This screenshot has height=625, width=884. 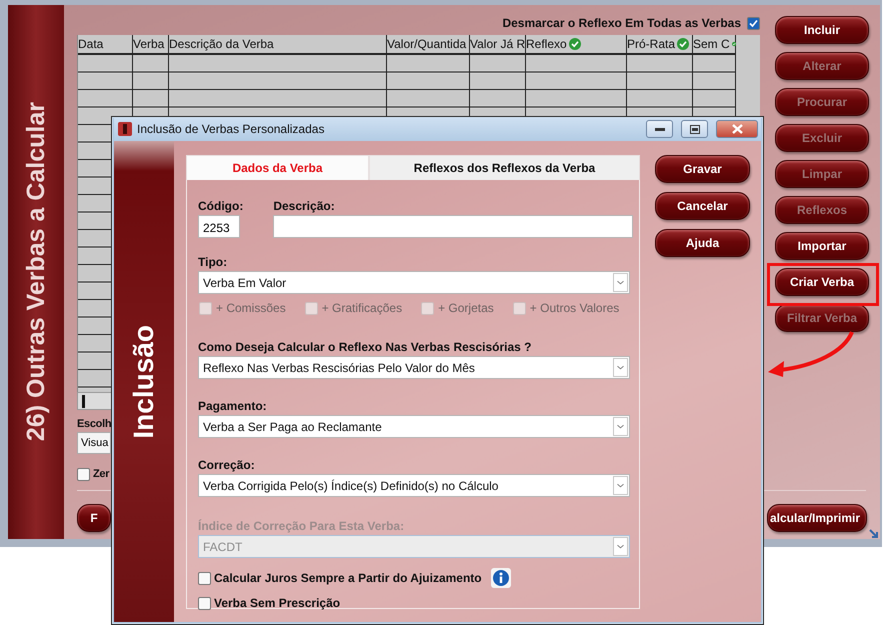 I want to click on minimize-icon, so click(x=659, y=129).